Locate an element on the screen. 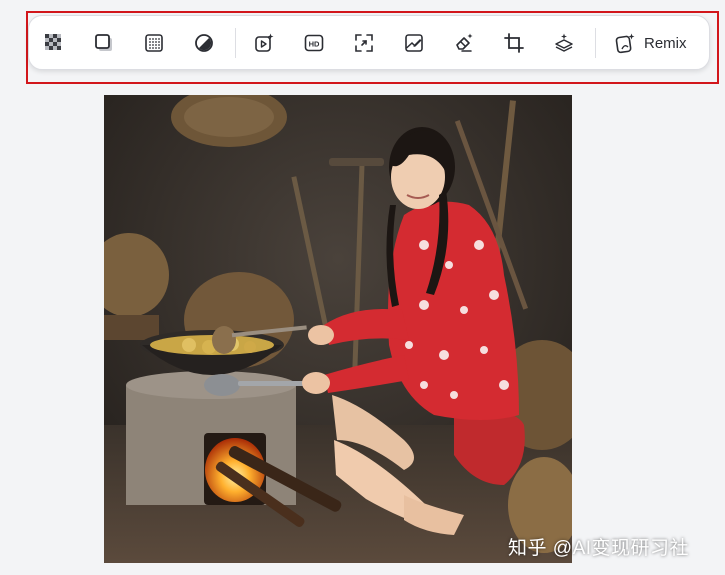 Image resolution: width=725 pixels, height=575 pixels. pattern-background-button is located at coordinates (154, 43).